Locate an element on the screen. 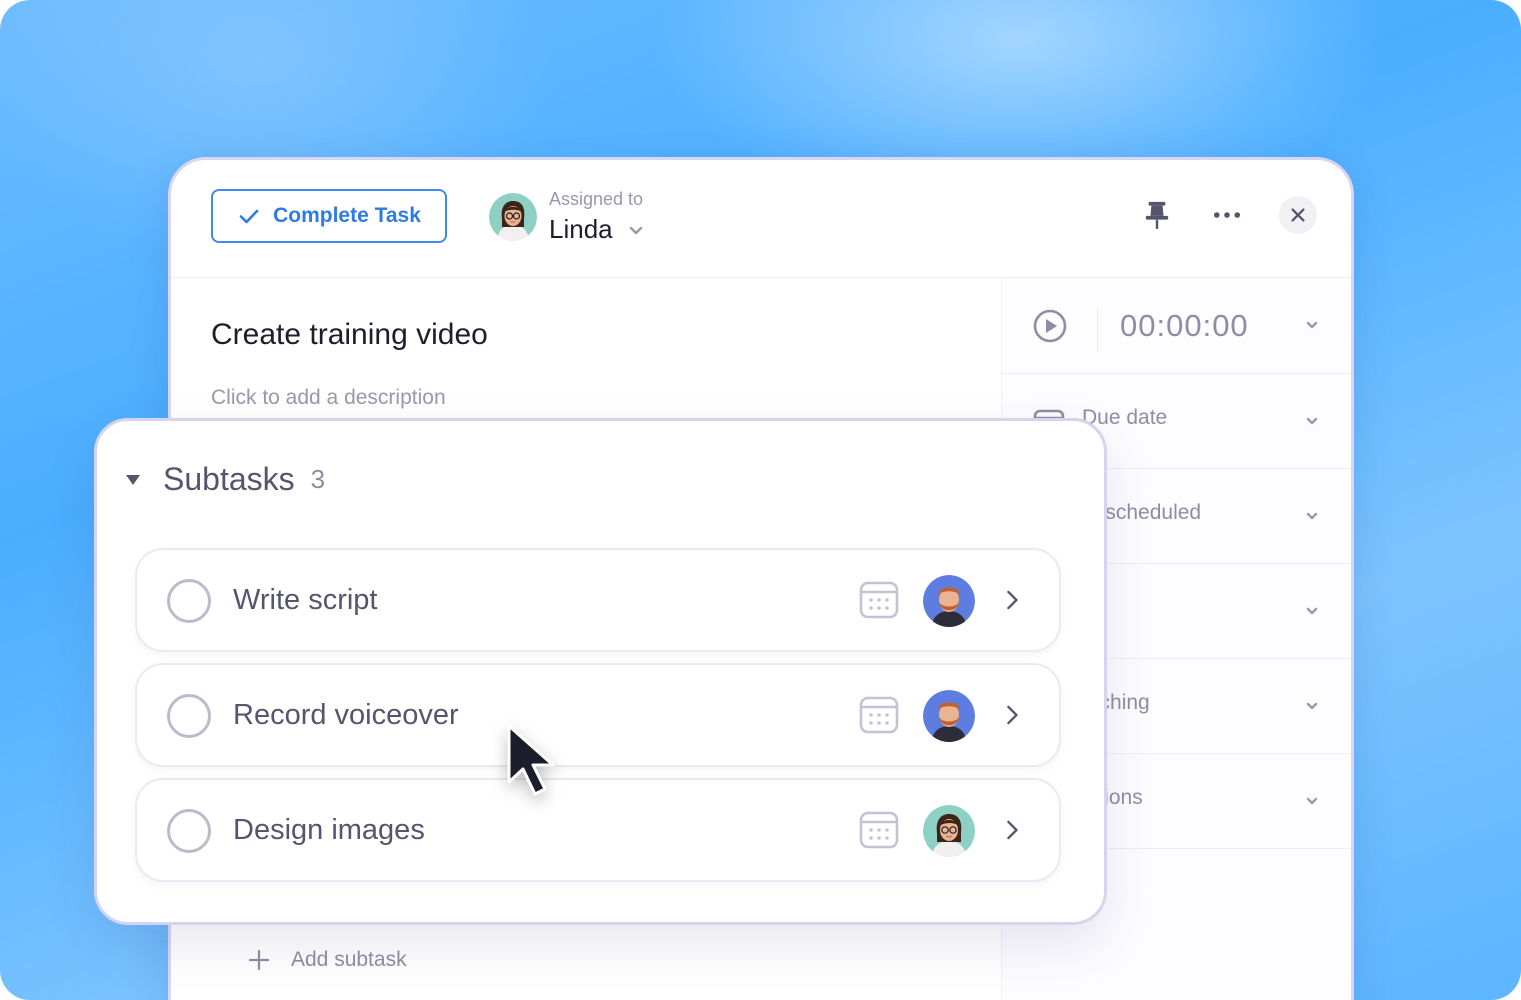 The width and height of the screenshot is (1521, 1000). timer-divider is located at coordinates (1097, 330).